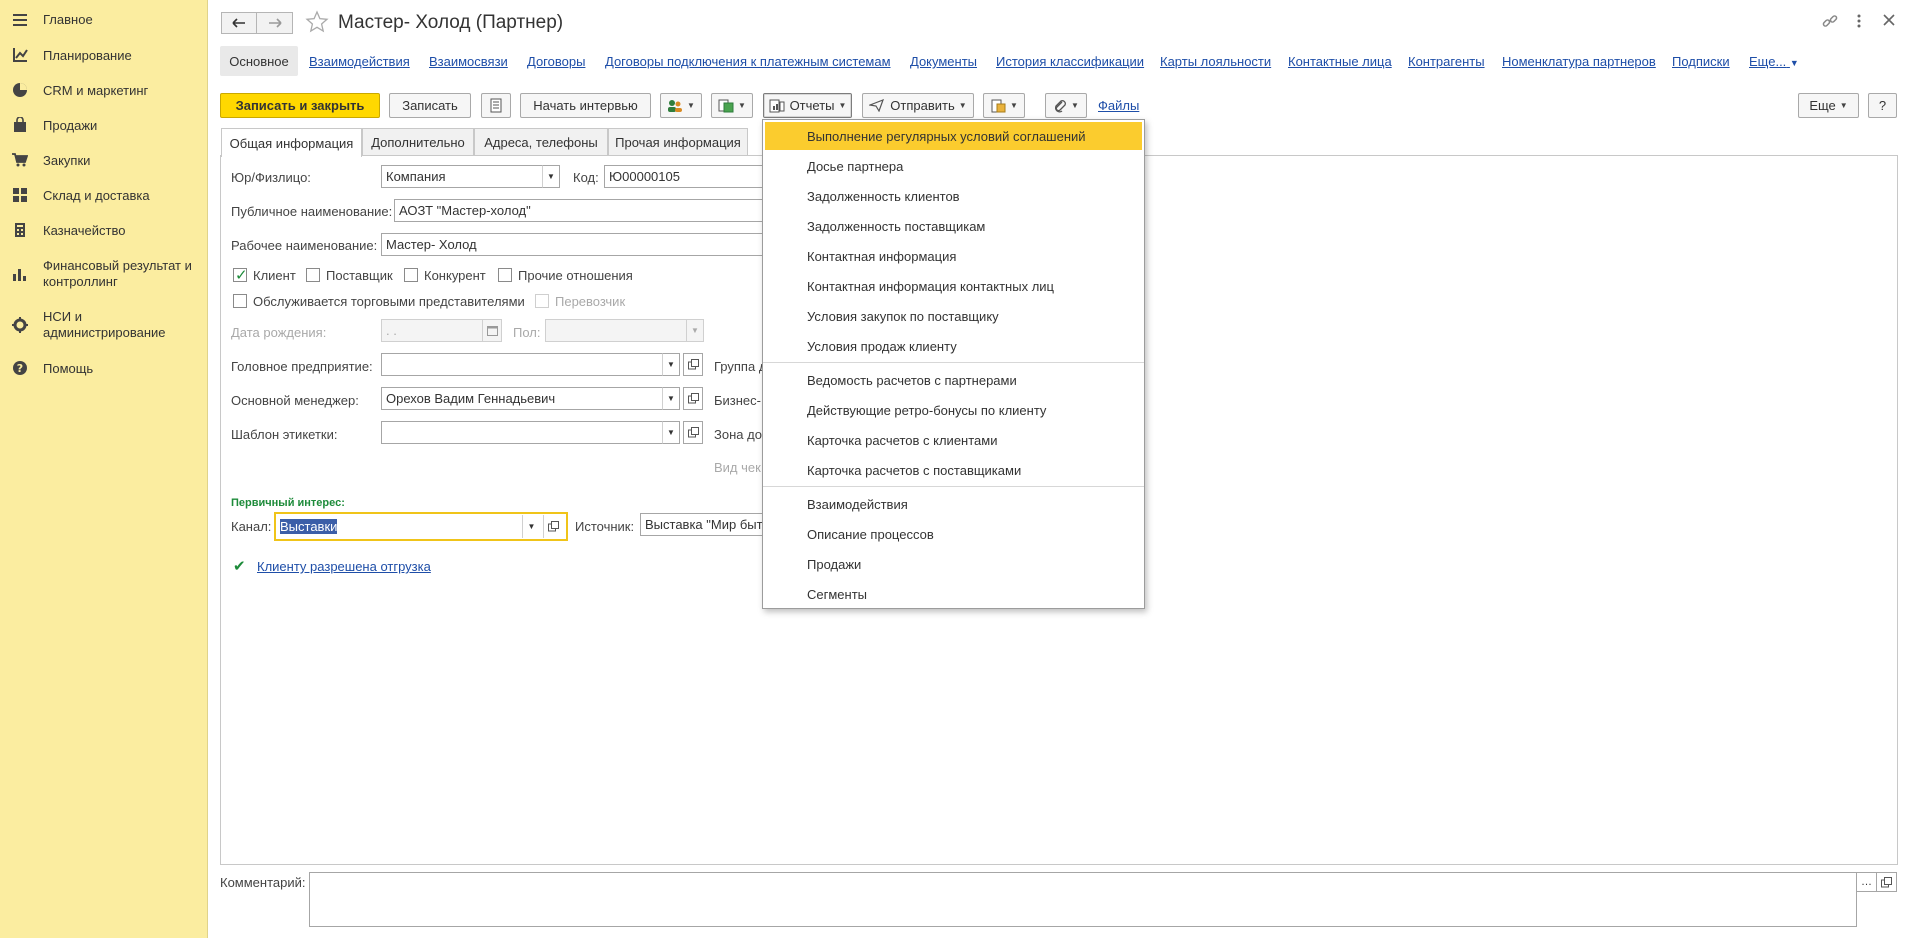  Describe the element at coordinates (1340, 61) in the screenshot. I see `tab-contact-persons: Контактные лица` at that location.